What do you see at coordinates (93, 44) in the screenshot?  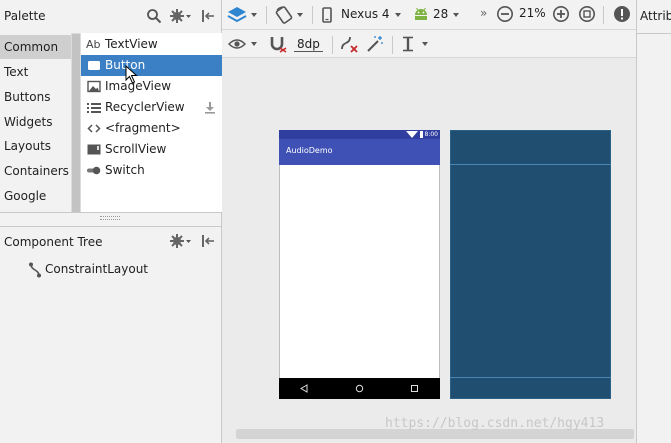 I see `text-view-icon: Ab` at bounding box center [93, 44].